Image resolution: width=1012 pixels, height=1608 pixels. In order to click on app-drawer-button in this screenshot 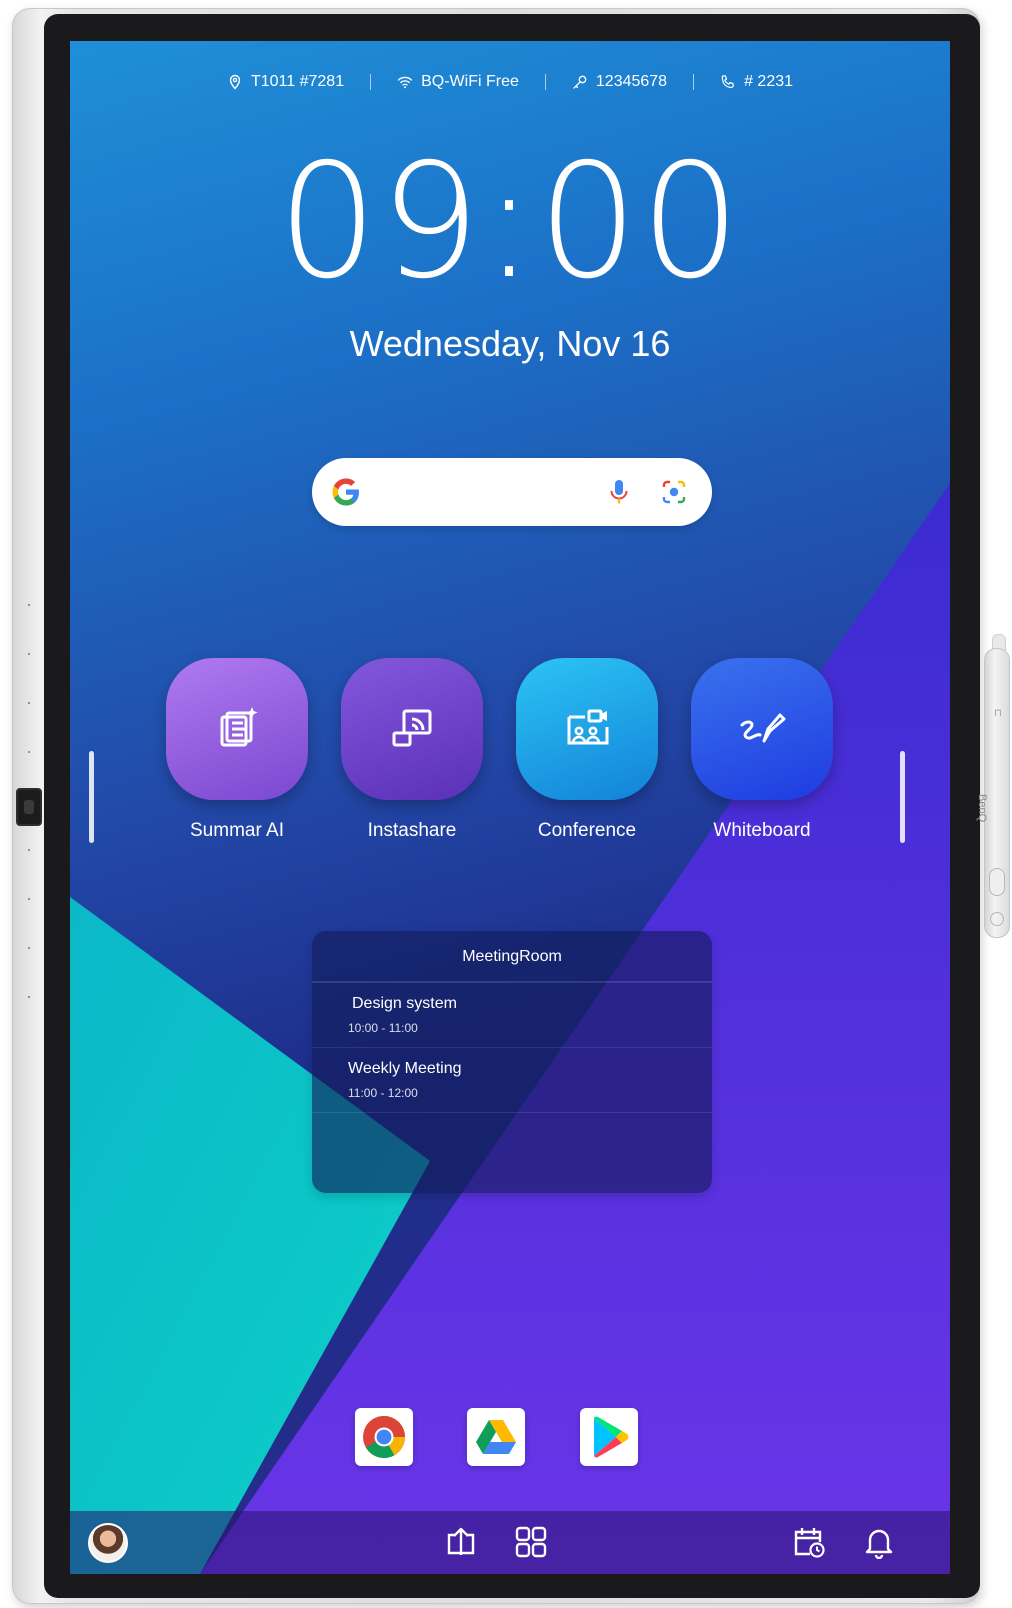, I will do `click(531, 1542)`.